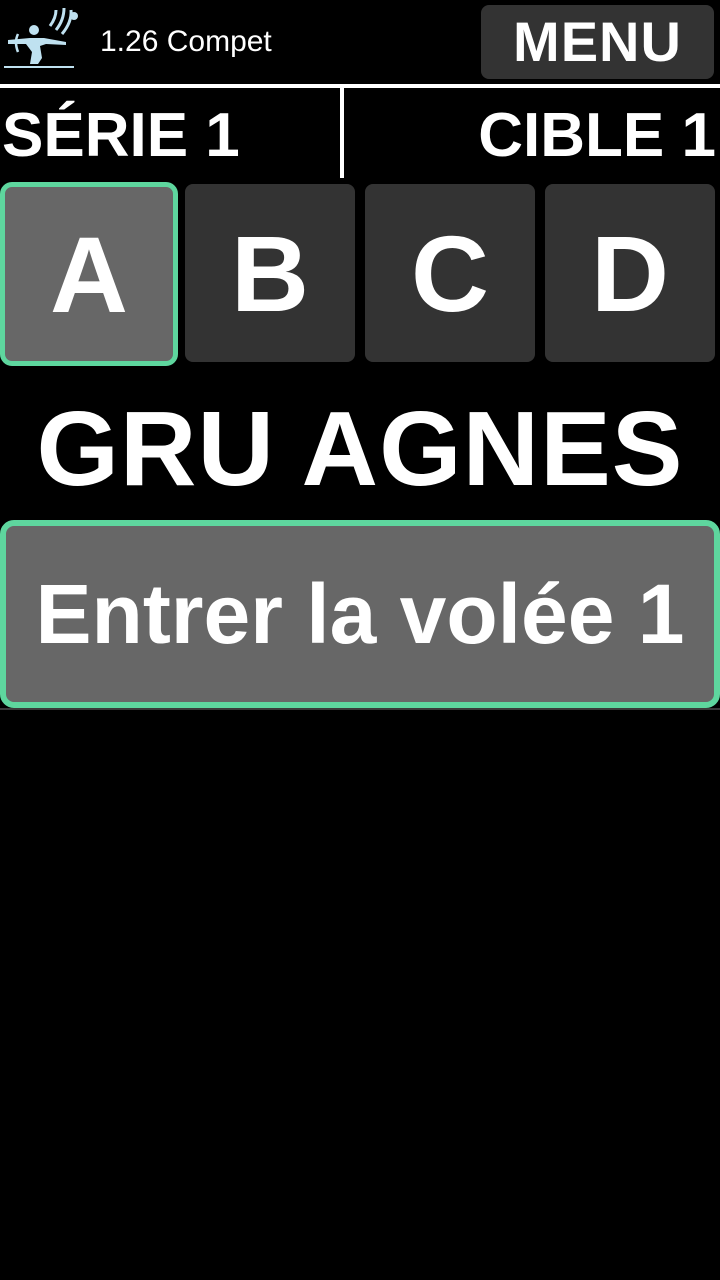 This screenshot has height=1280, width=720. What do you see at coordinates (597, 135) in the screenshot?
I see `target-label: CIBLE 1` at bounding box center [597, 135].